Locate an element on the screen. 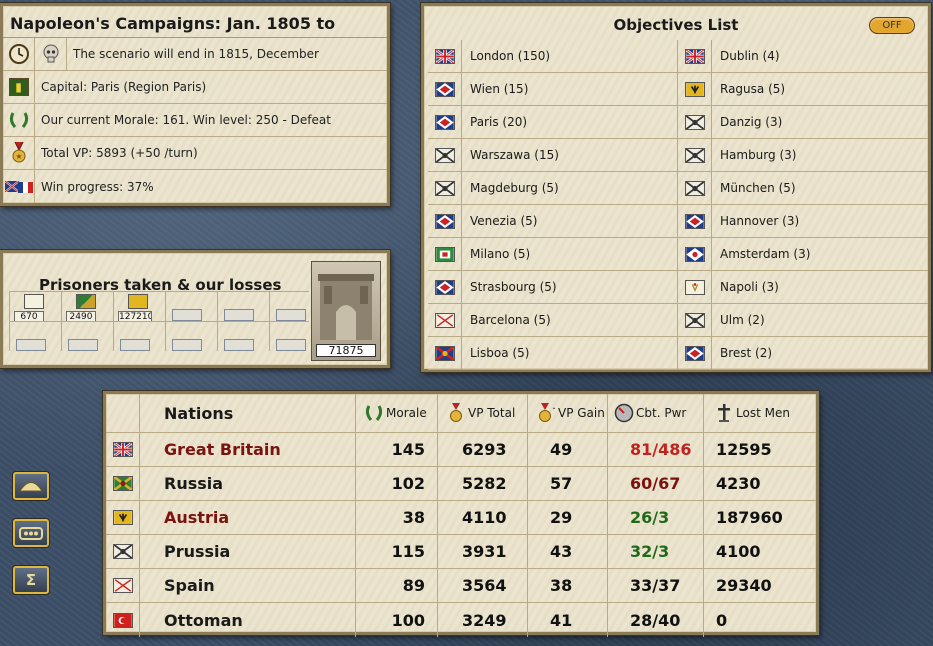 Image resolution: width=933 pixels, height=646 pixels. objective-name: London (150) is located at coordinates (510, 56).